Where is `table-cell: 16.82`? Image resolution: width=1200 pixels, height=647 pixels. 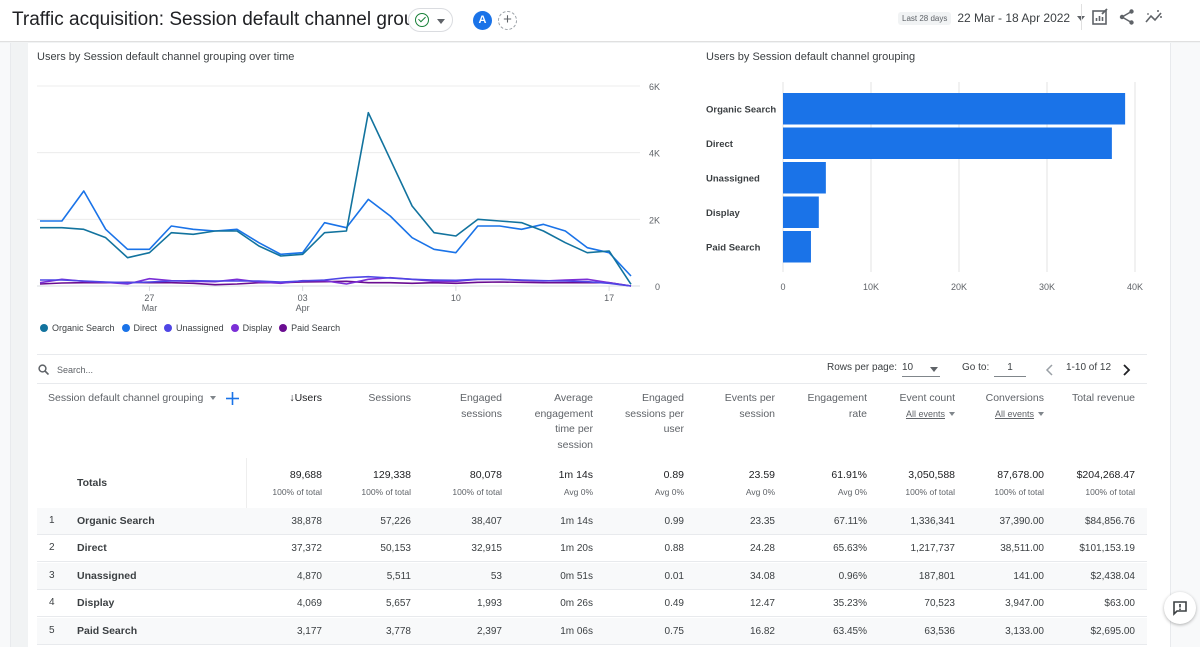
table-cell: 16.82 is located at coordinates (762, 631).